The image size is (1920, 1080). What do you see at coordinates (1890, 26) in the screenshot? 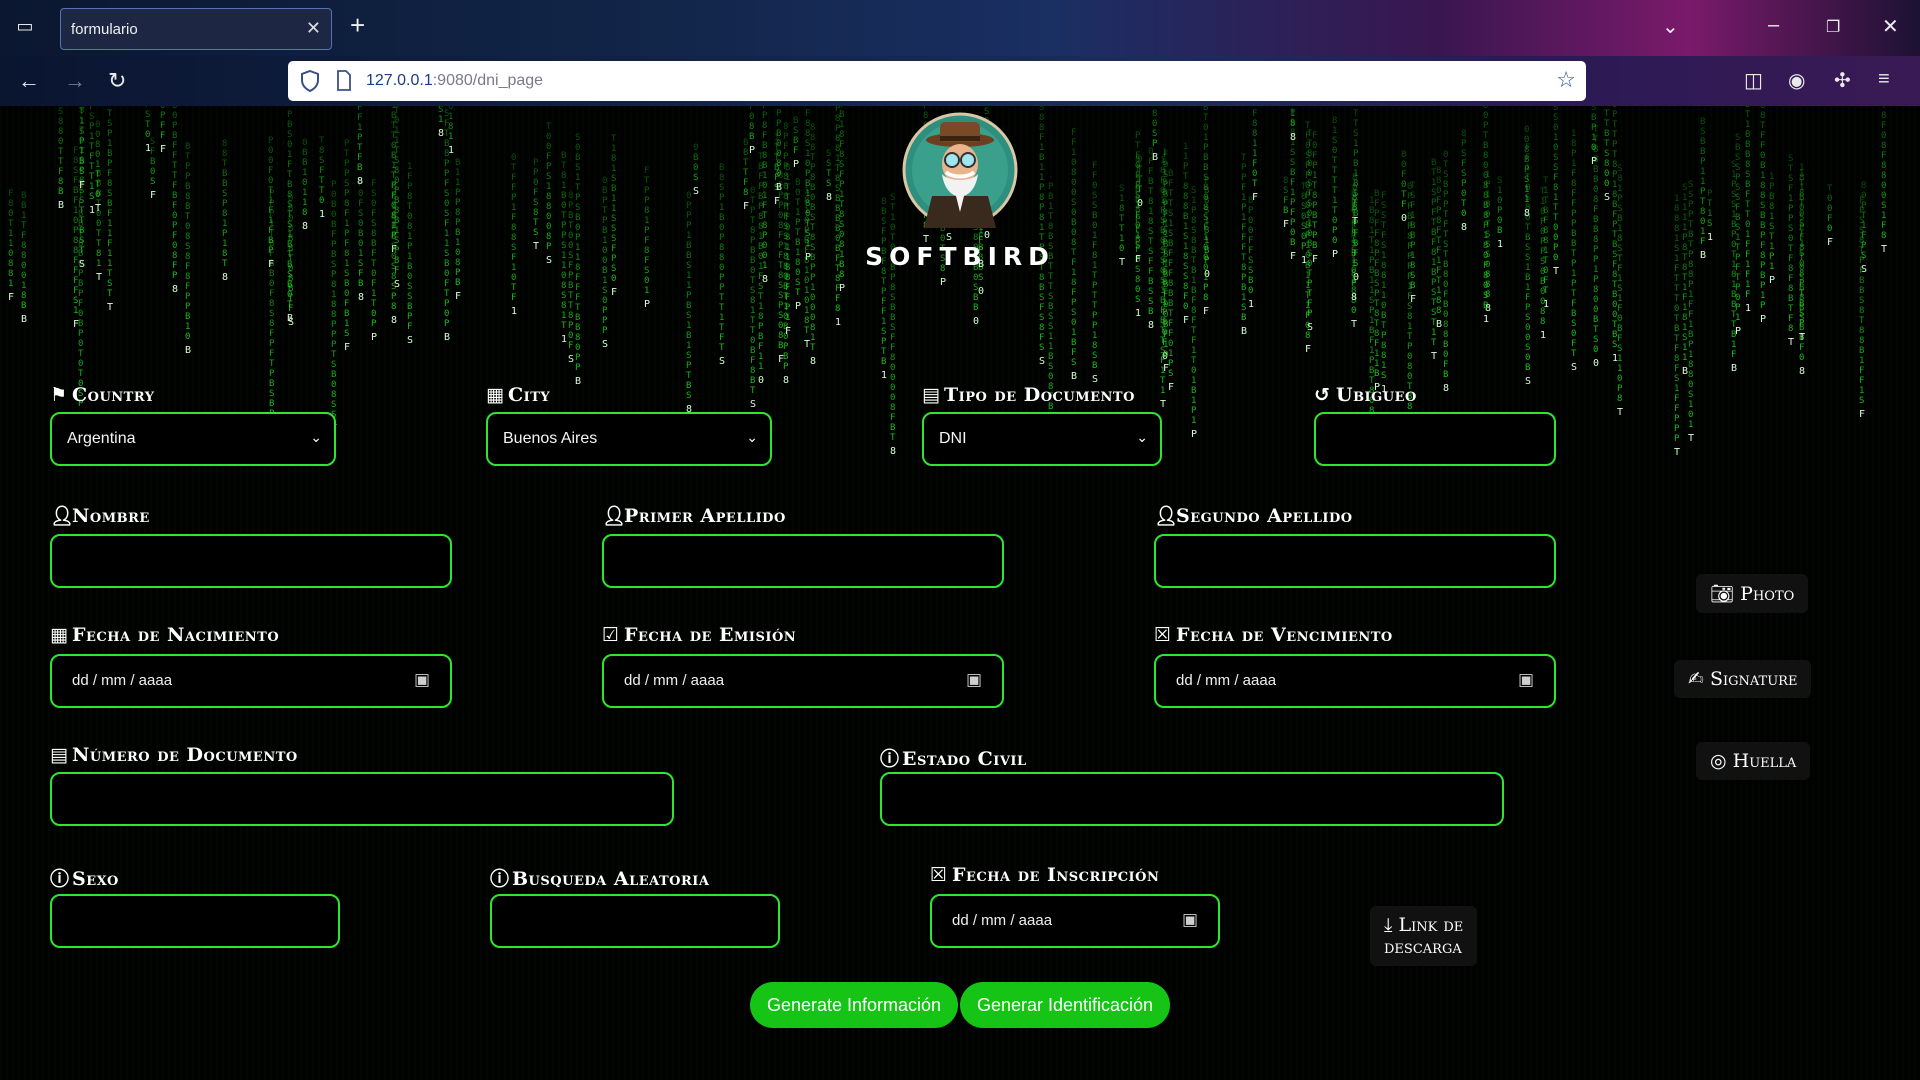
I see `close-window-icon: ✕` at bounding box center [1890, 26].